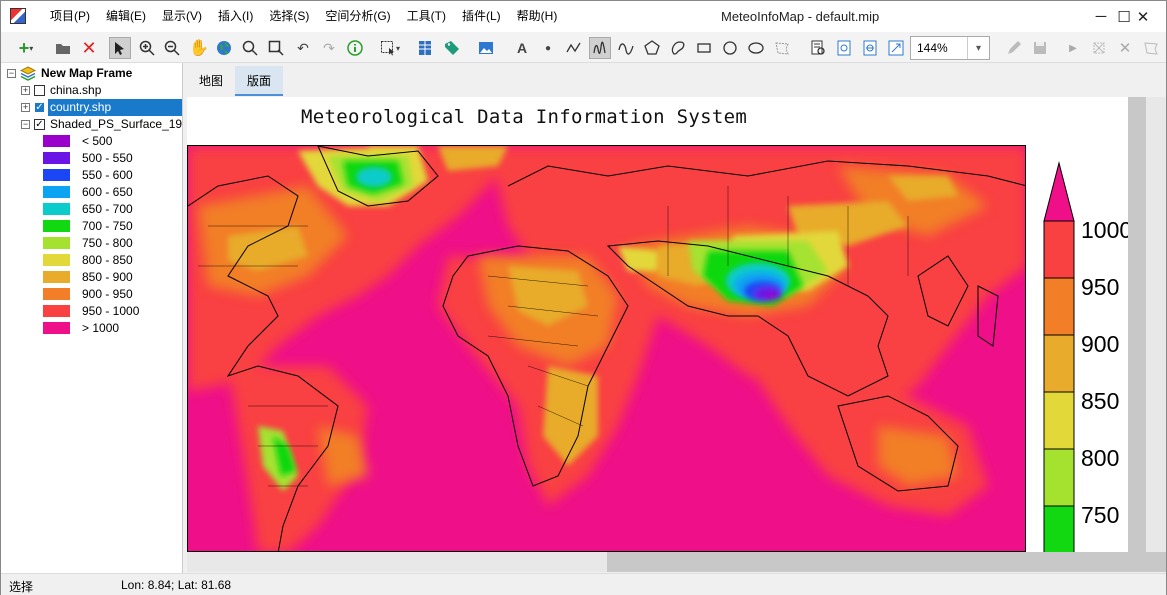 This screenshot has height=595, width=1167. I want to click on chevron-down-icon: ▾, so click(978, 48).